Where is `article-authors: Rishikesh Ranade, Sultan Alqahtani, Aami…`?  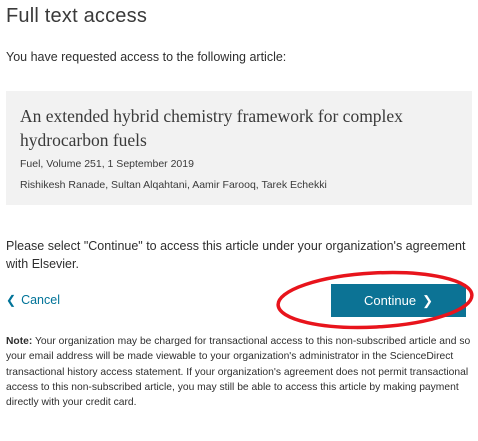
article-authors: Rishikesh Ranade, Sultan Alqahtani, Aami… is located at coordinates (173, 185).